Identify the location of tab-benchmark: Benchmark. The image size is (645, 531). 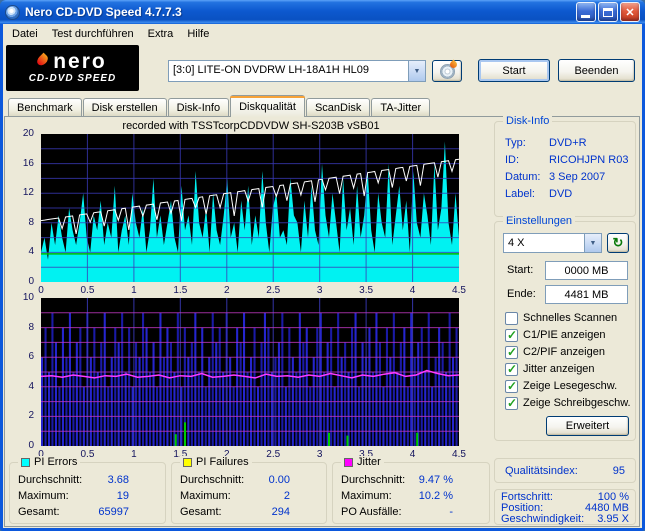
(45, 107).